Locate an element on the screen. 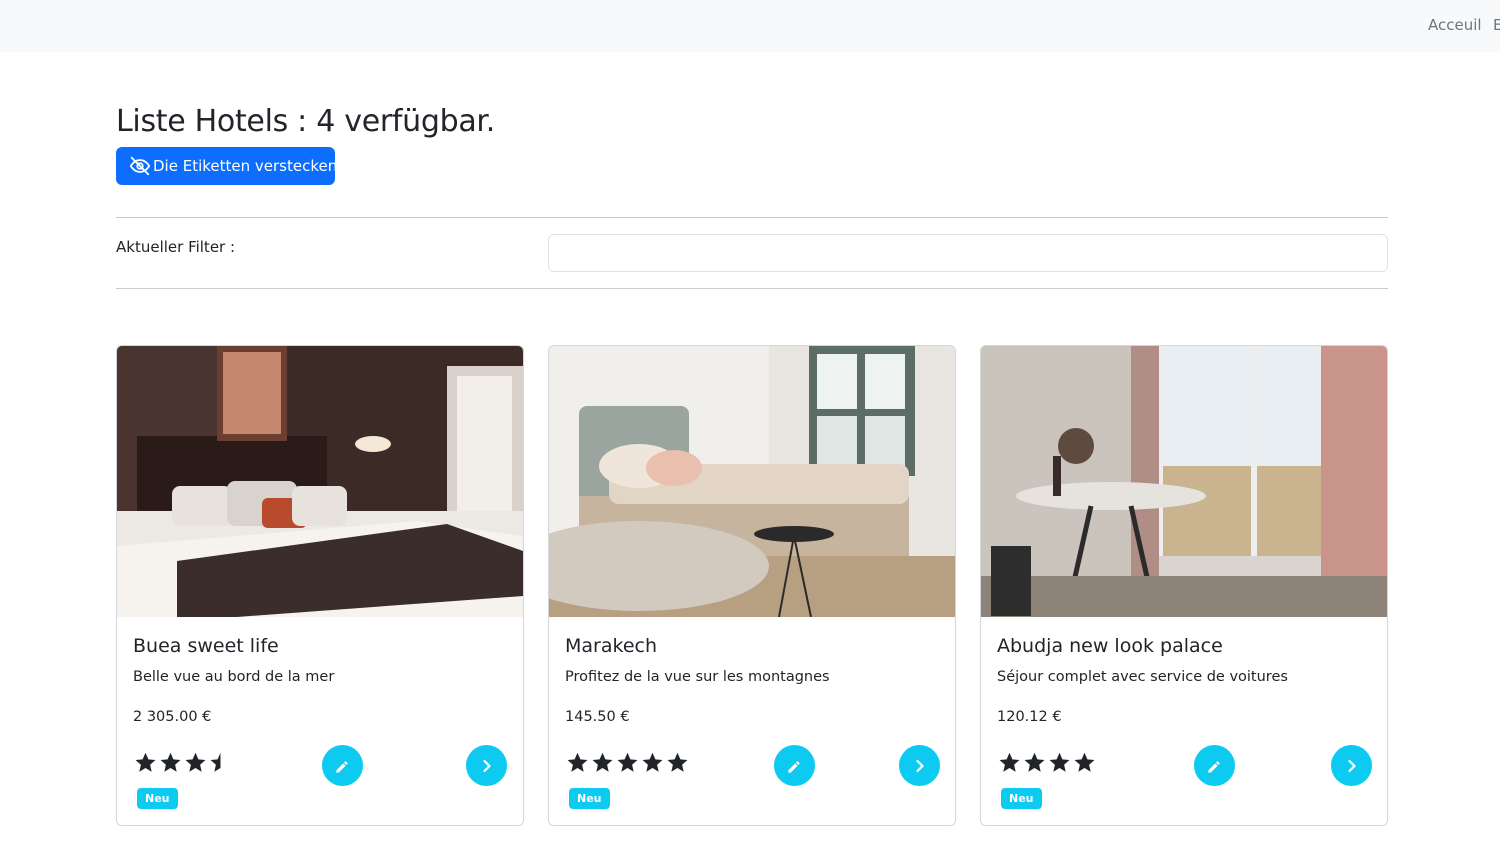 This screenshot has height=844, width=1500. hotel-price: 145.50 € is located at coordinates (597, 717).